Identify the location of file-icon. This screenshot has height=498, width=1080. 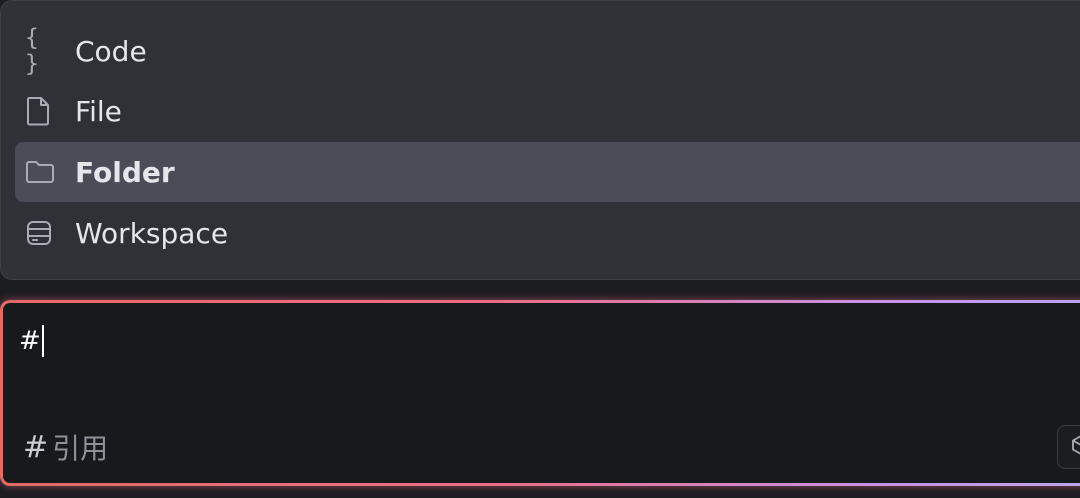
(45, 111).